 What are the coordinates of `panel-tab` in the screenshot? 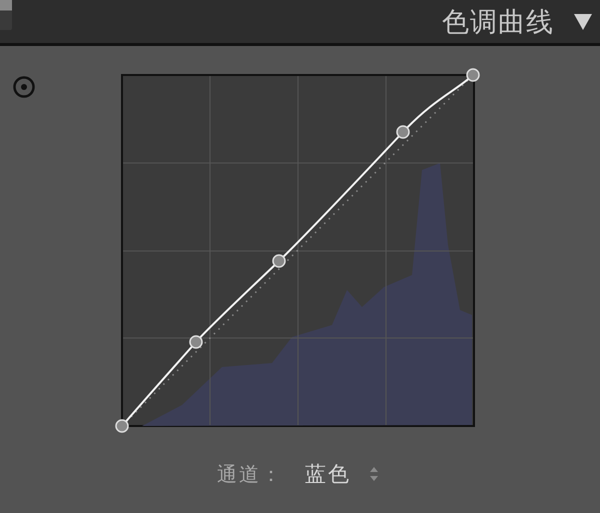 It's located at (6, 15).